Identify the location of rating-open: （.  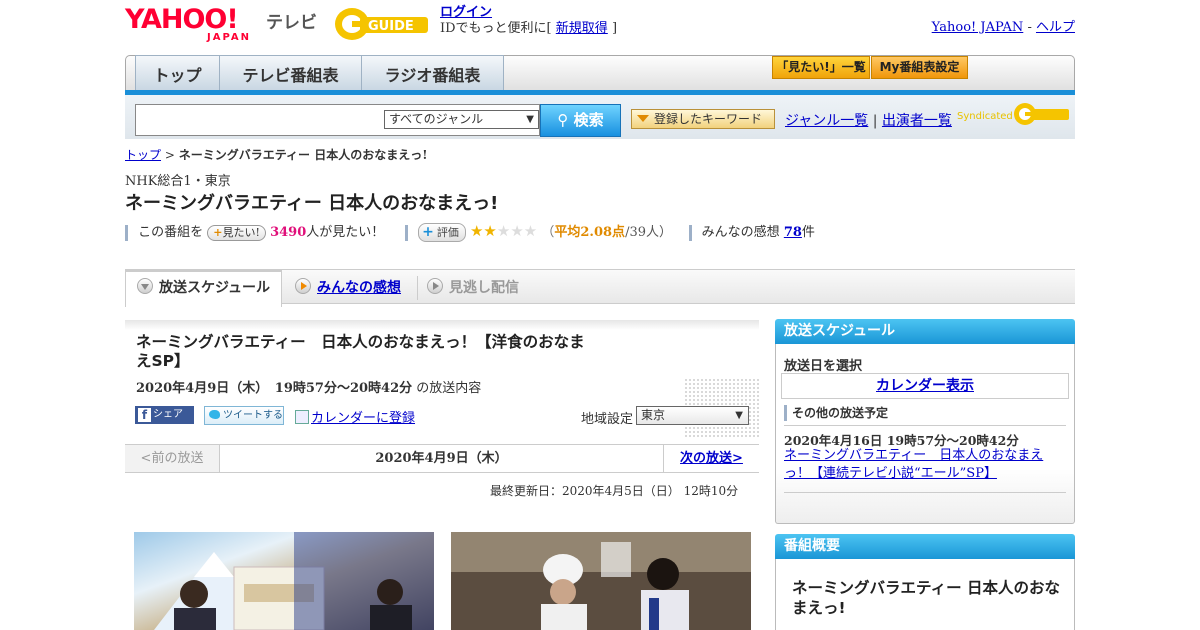
(548, 232).